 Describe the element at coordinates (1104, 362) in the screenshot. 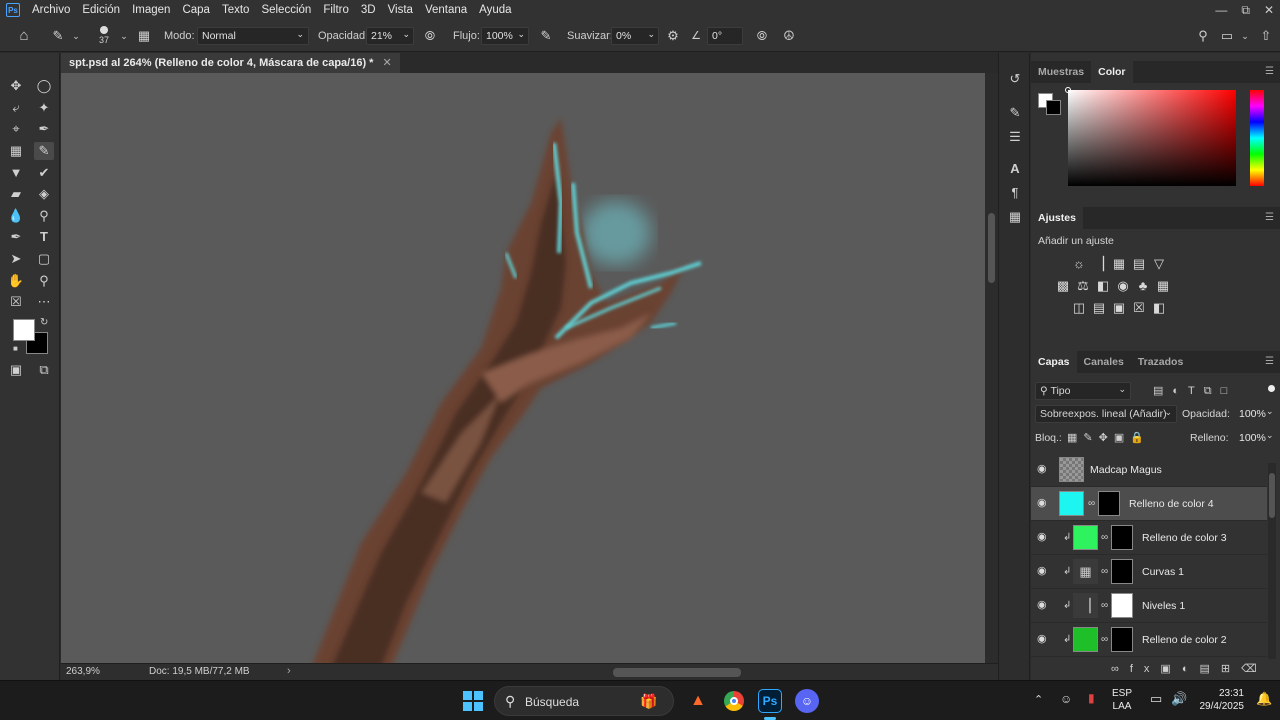

I see `tab-canales: Canales` at that location.